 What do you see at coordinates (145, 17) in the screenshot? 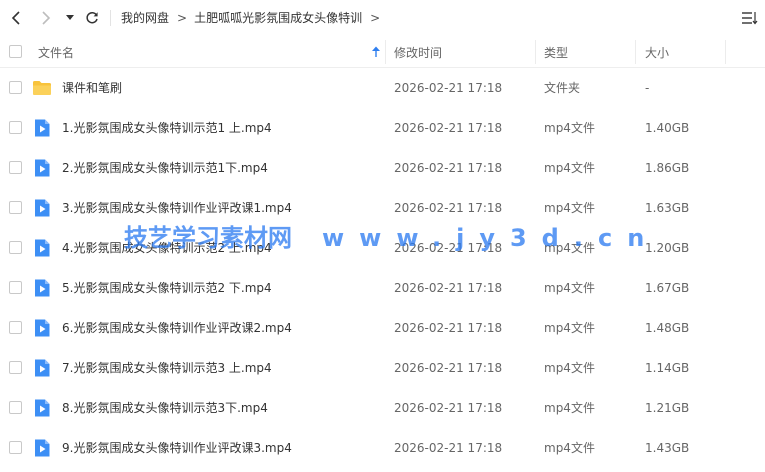
I see `breadcrumb-item-my-drive: 我的网盘` at bounding box center [145, 17].